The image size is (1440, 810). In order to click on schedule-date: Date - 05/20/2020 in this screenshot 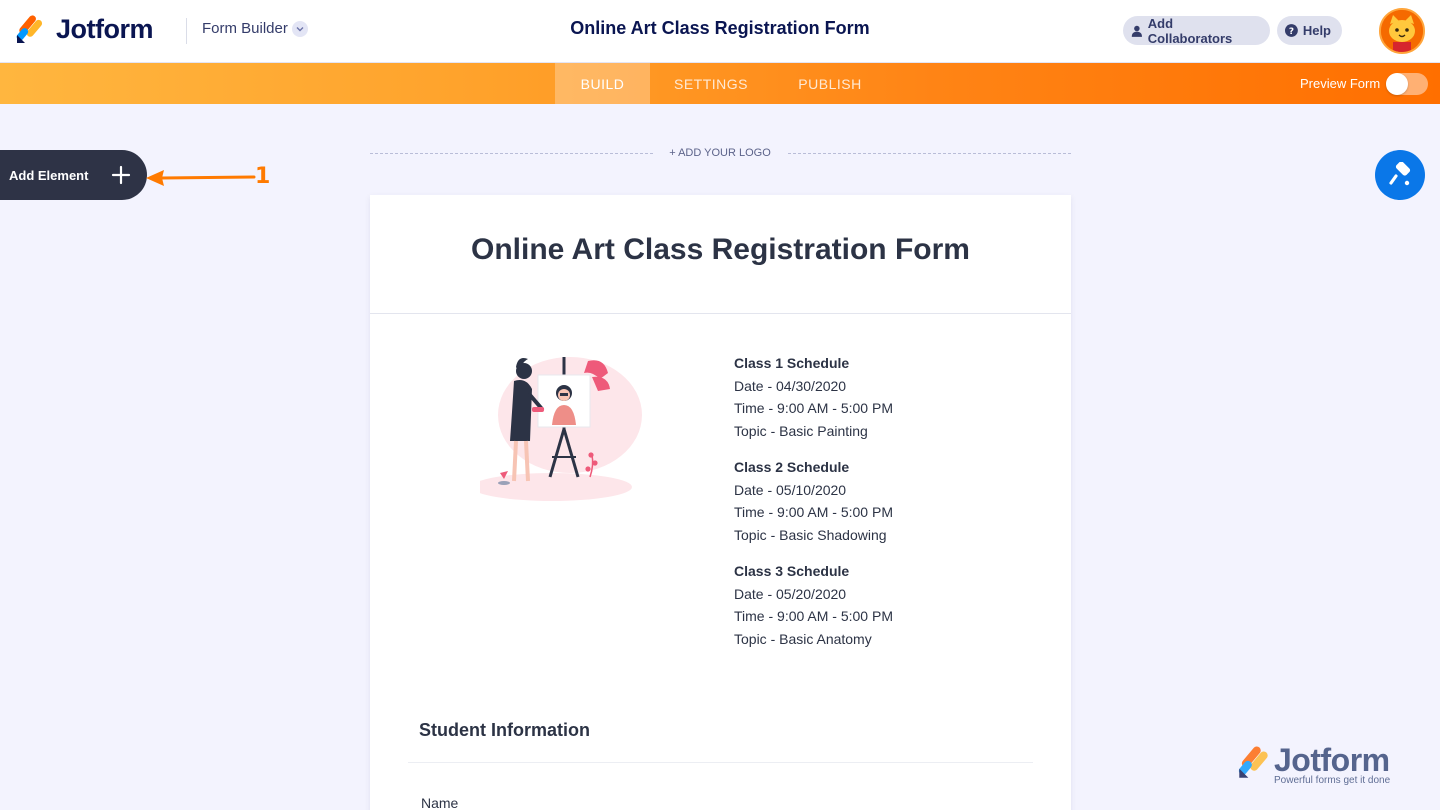, I will do `click(790, 593)`.